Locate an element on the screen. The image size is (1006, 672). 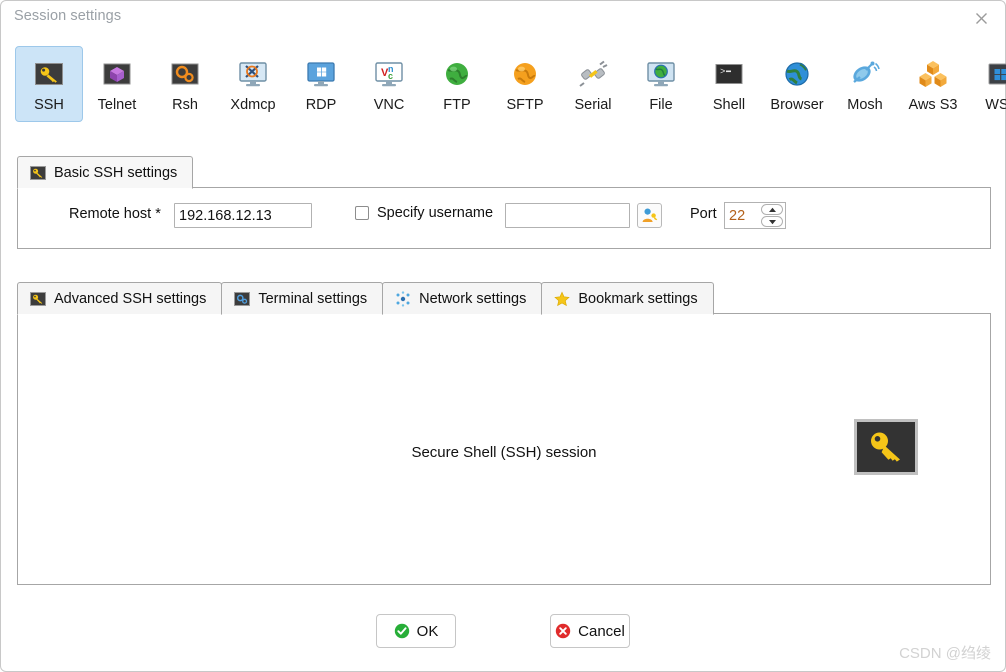
remote-host-input is located at coordinates (243, 215).